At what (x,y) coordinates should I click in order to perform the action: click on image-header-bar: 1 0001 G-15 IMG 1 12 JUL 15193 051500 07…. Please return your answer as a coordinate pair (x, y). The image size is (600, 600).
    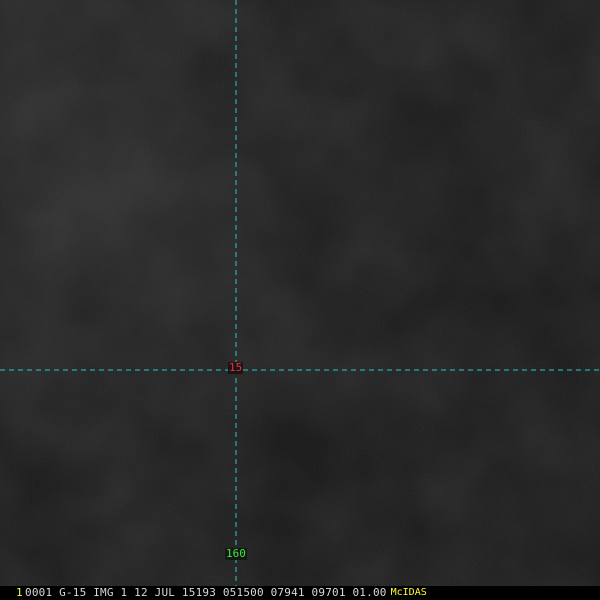
    Looking at the image, I should click on (300, 593).